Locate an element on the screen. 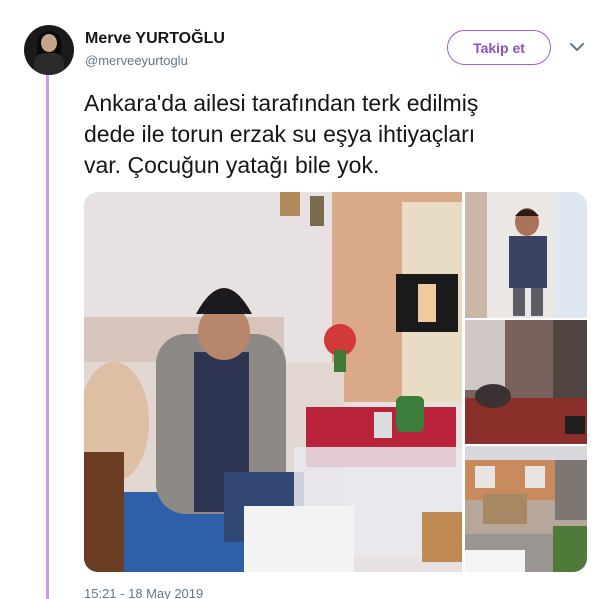  avatar is located at coordinates (49, 50).